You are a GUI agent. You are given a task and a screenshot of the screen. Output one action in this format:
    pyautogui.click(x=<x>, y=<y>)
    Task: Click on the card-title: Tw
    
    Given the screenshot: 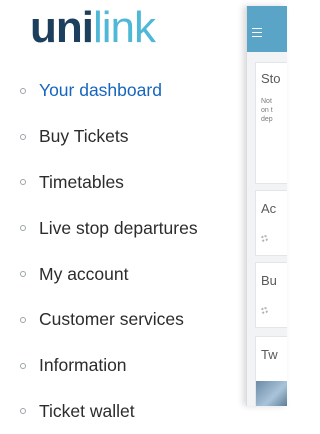 What is the action you would take?
    pyautogui.click(x=269, y=354)
    